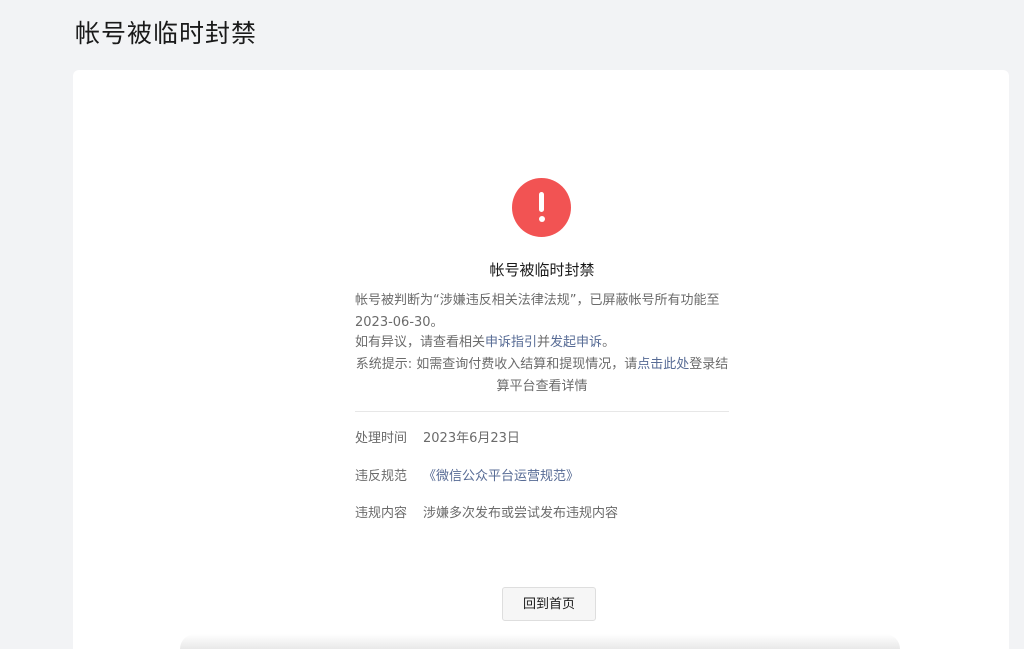 The image size is (1024, 649). Describe the element at coordinates (542, 439) in the screenshot. I see `detail-row-time: 处理时间 2023年6月23日` at that location.